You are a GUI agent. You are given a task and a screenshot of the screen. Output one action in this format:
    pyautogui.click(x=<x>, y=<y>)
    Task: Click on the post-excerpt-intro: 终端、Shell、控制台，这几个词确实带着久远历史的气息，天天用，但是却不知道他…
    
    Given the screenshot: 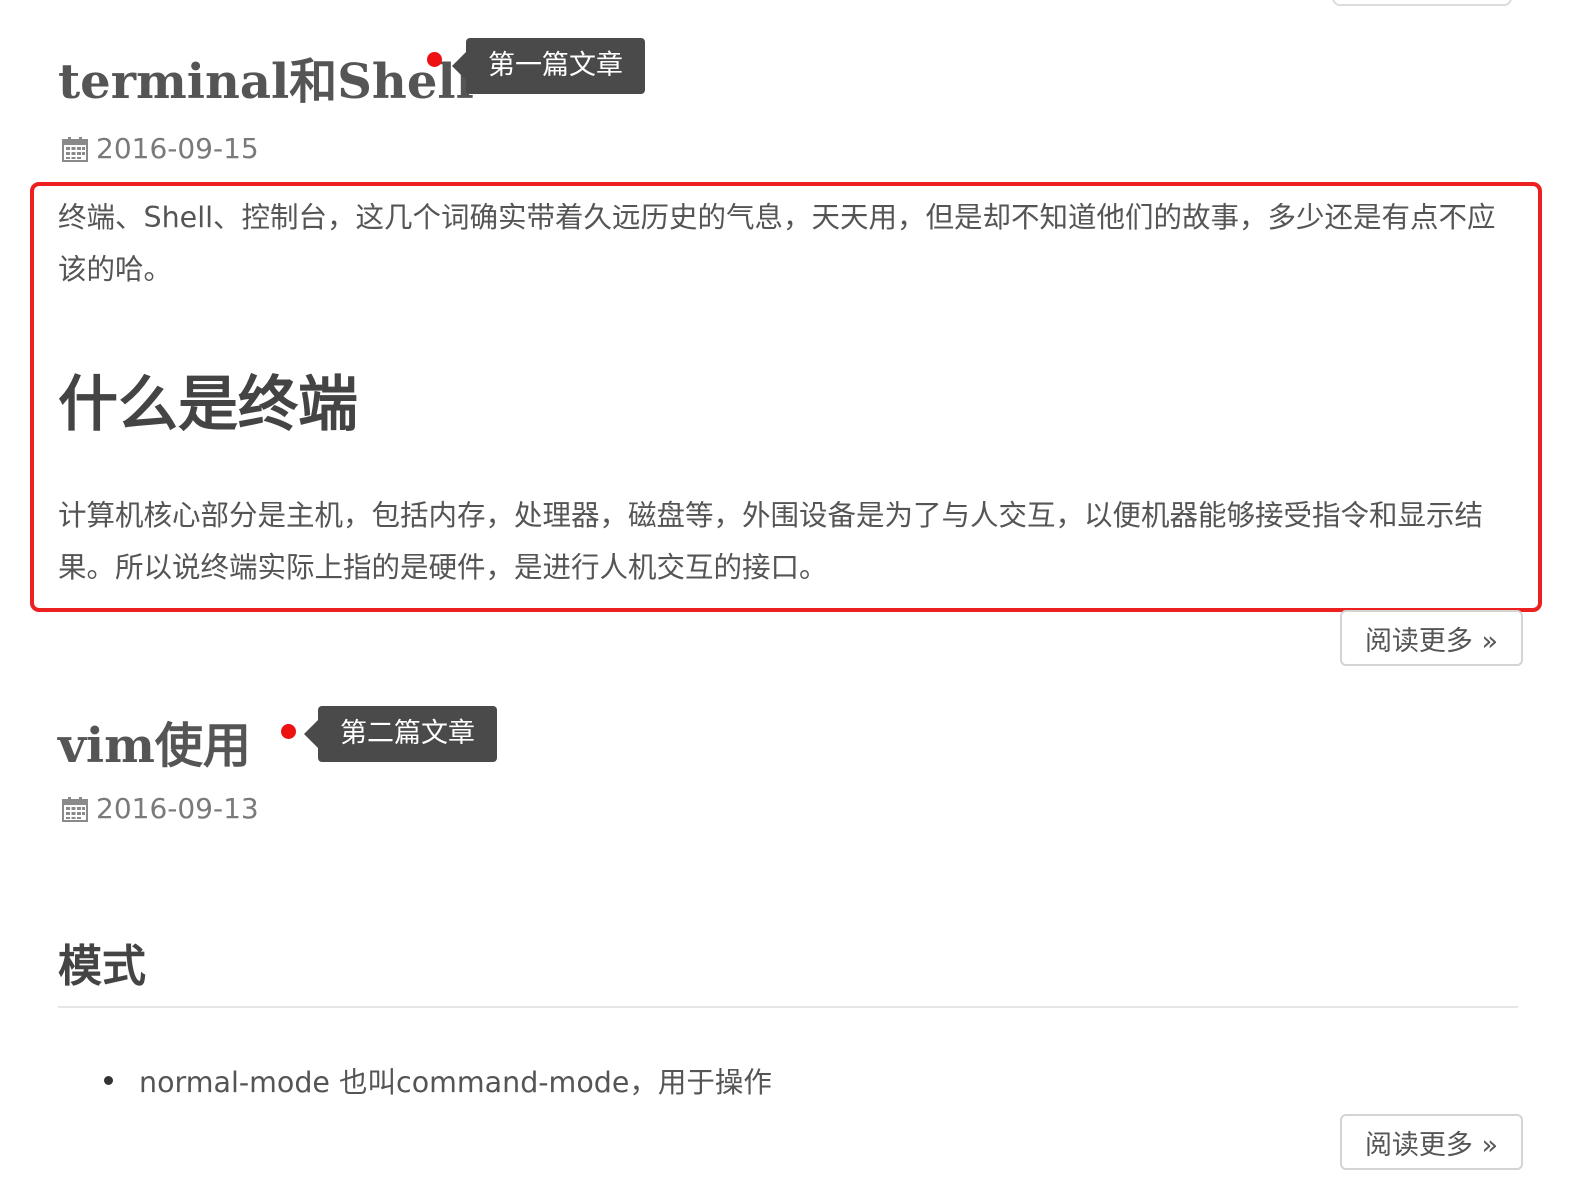 What is the action you would take?
    pyautogui.click(x=777, y=243)
    